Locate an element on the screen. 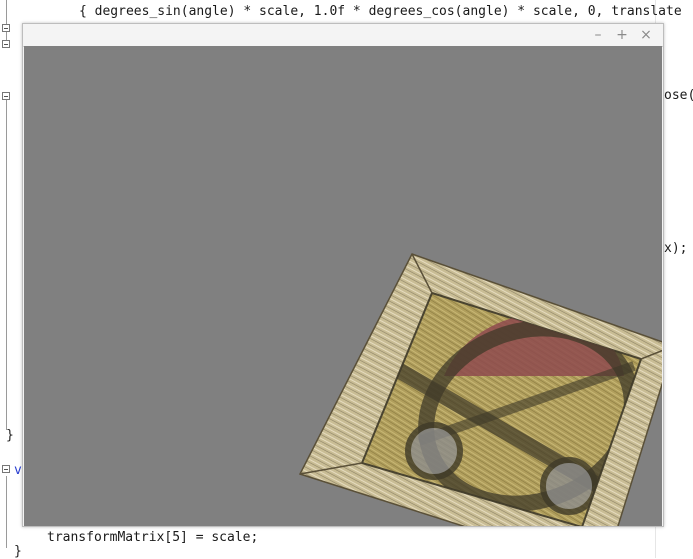  maximize-button: + is located at coordinates (622, 35).